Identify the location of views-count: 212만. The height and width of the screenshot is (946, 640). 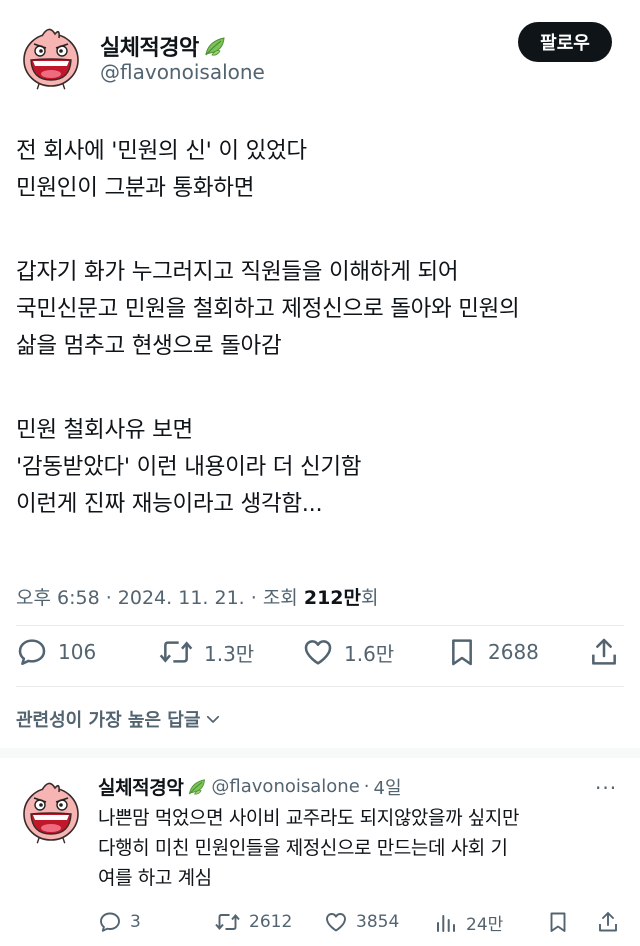
(332, 598).